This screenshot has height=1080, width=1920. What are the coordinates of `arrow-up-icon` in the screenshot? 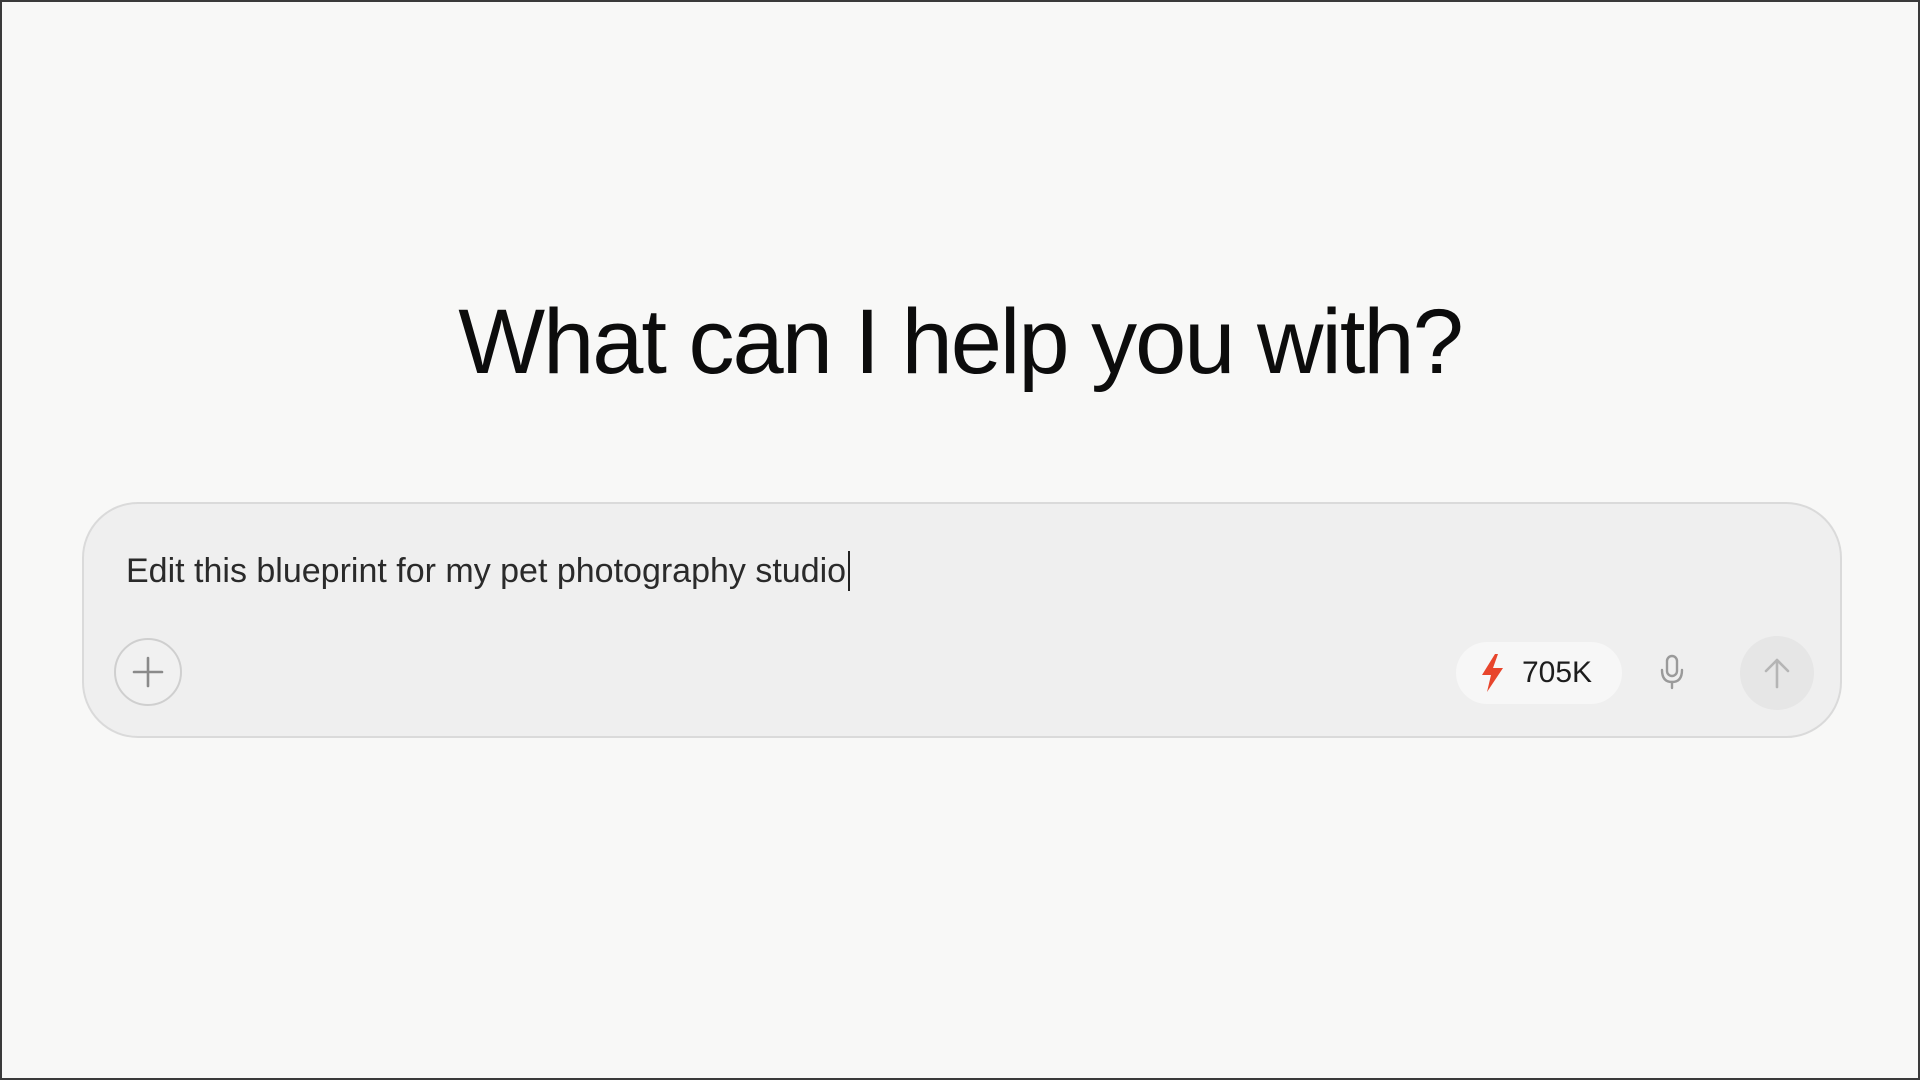 It's located at (1777, 673).